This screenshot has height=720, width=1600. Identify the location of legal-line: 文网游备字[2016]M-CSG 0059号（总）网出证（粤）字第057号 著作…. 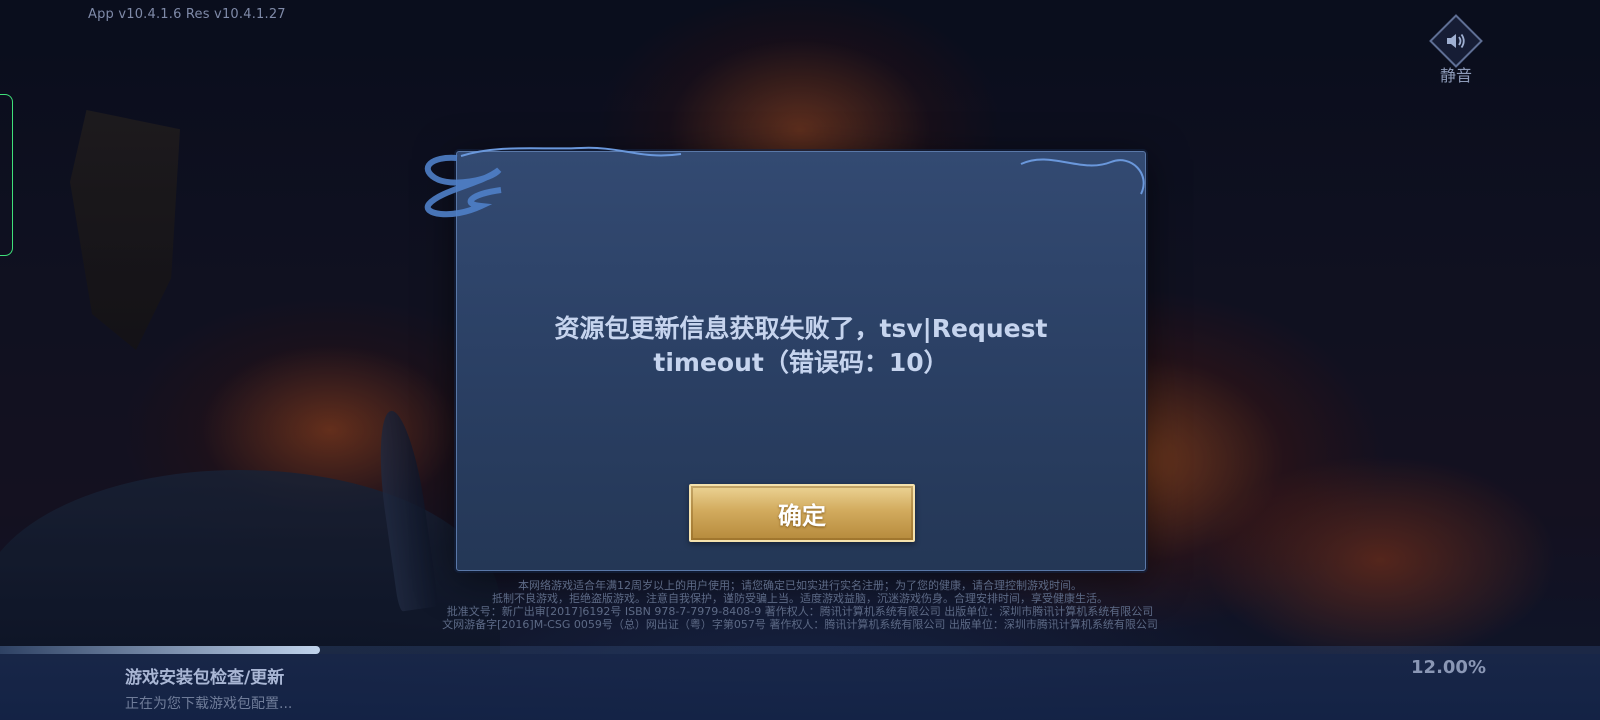
(800, 624).